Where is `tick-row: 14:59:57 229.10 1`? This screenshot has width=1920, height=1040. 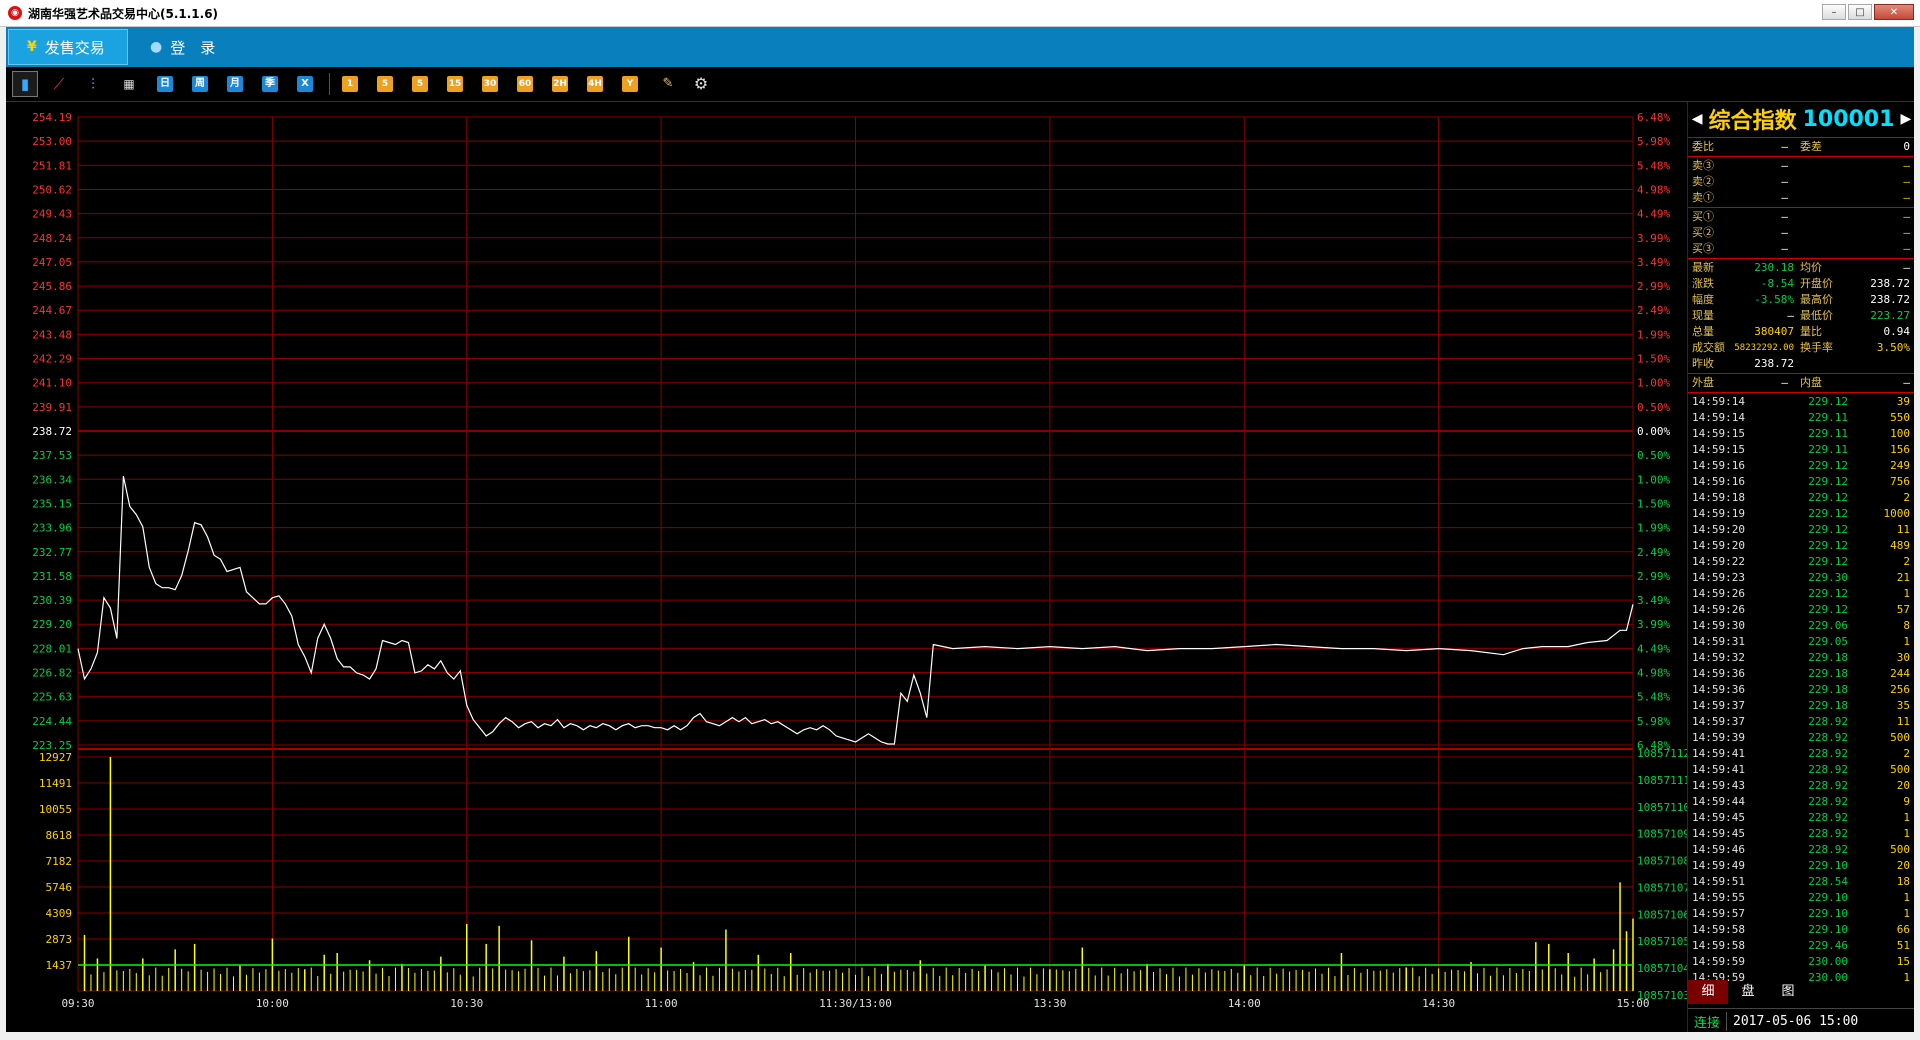
tick-row: 14:59:57 229.10 1 is located at coordinates (1801, 914).